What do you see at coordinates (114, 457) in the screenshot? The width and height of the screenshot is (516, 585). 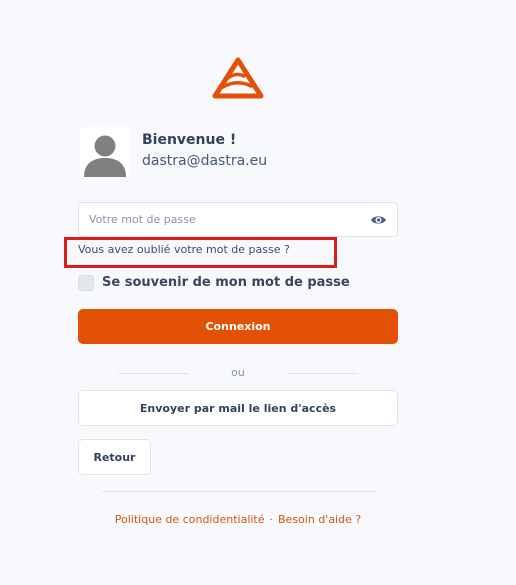 I see `back-button: Retour` at bounding box center [114, 457].